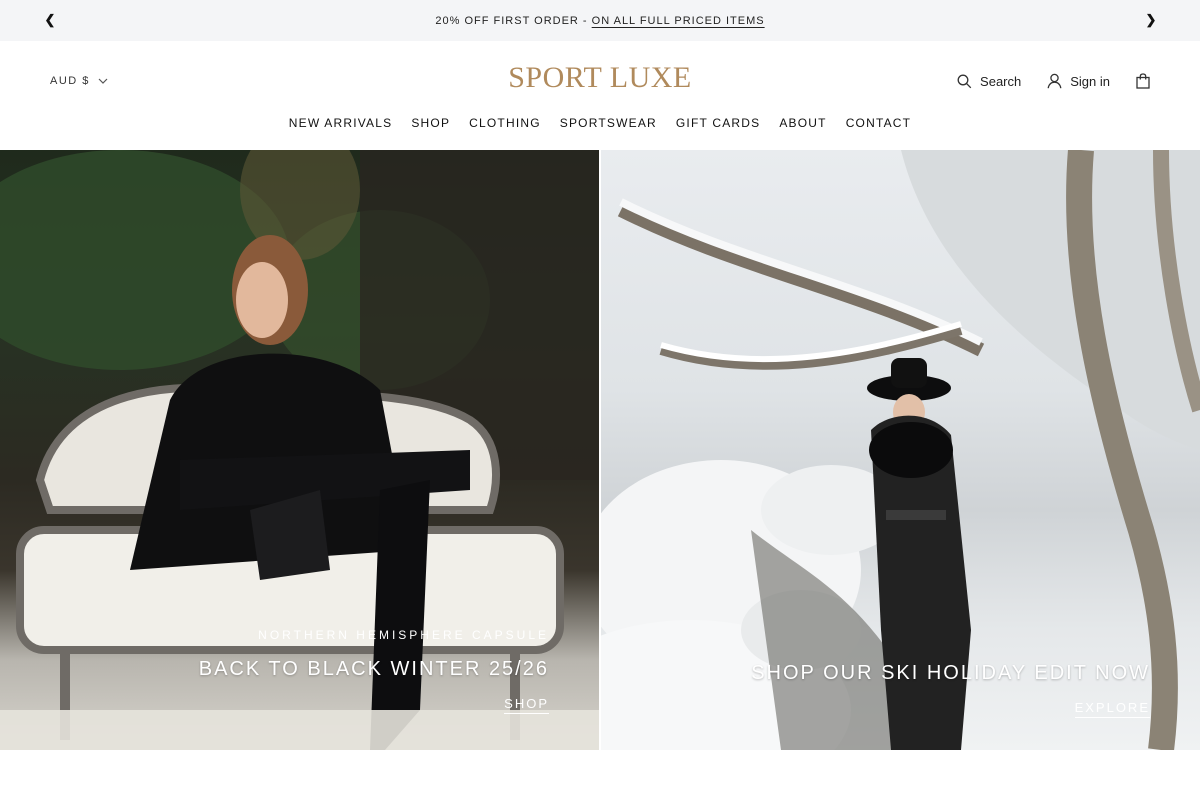  What do you see at coordinates (50, 20) in the screenshot?
I see `chevron-left-icon: ❮` at bounding box center [50, 20].